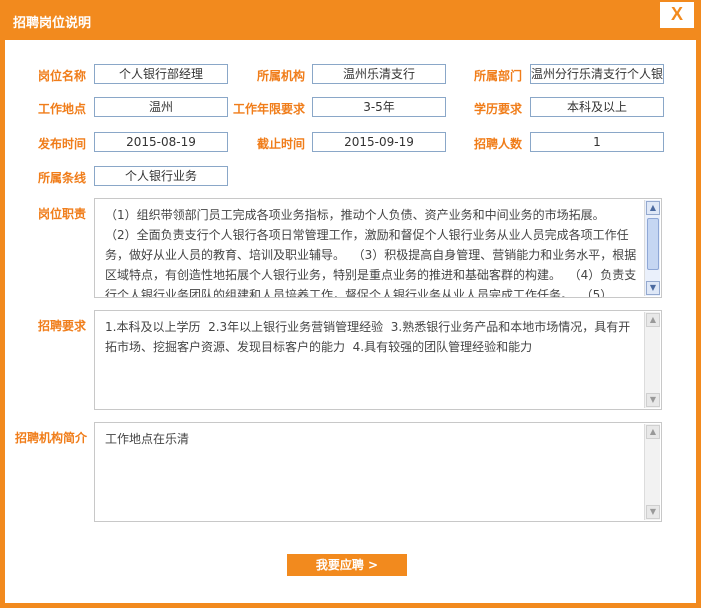 The height and width of the screenshot is (608, 701). Describe the element at coordinates (281, 144) in the screenshot. I see `deadline-label: 截止时间` at that location.